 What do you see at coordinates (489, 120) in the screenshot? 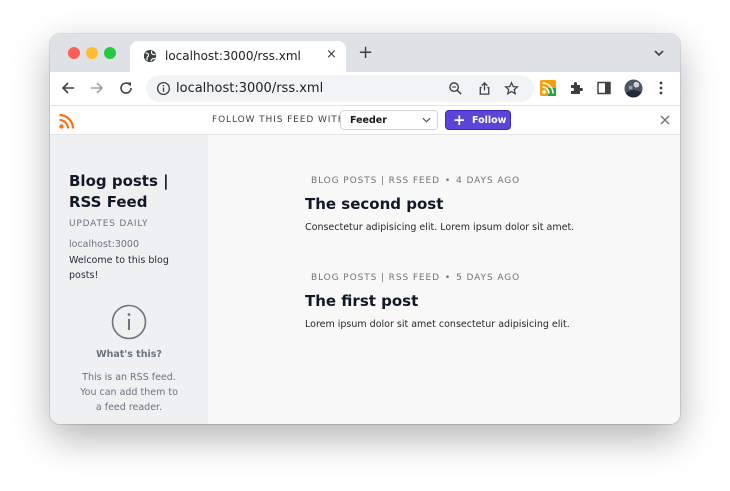
I see `follow-button-label: Follow` at bounding box center [489, 120].